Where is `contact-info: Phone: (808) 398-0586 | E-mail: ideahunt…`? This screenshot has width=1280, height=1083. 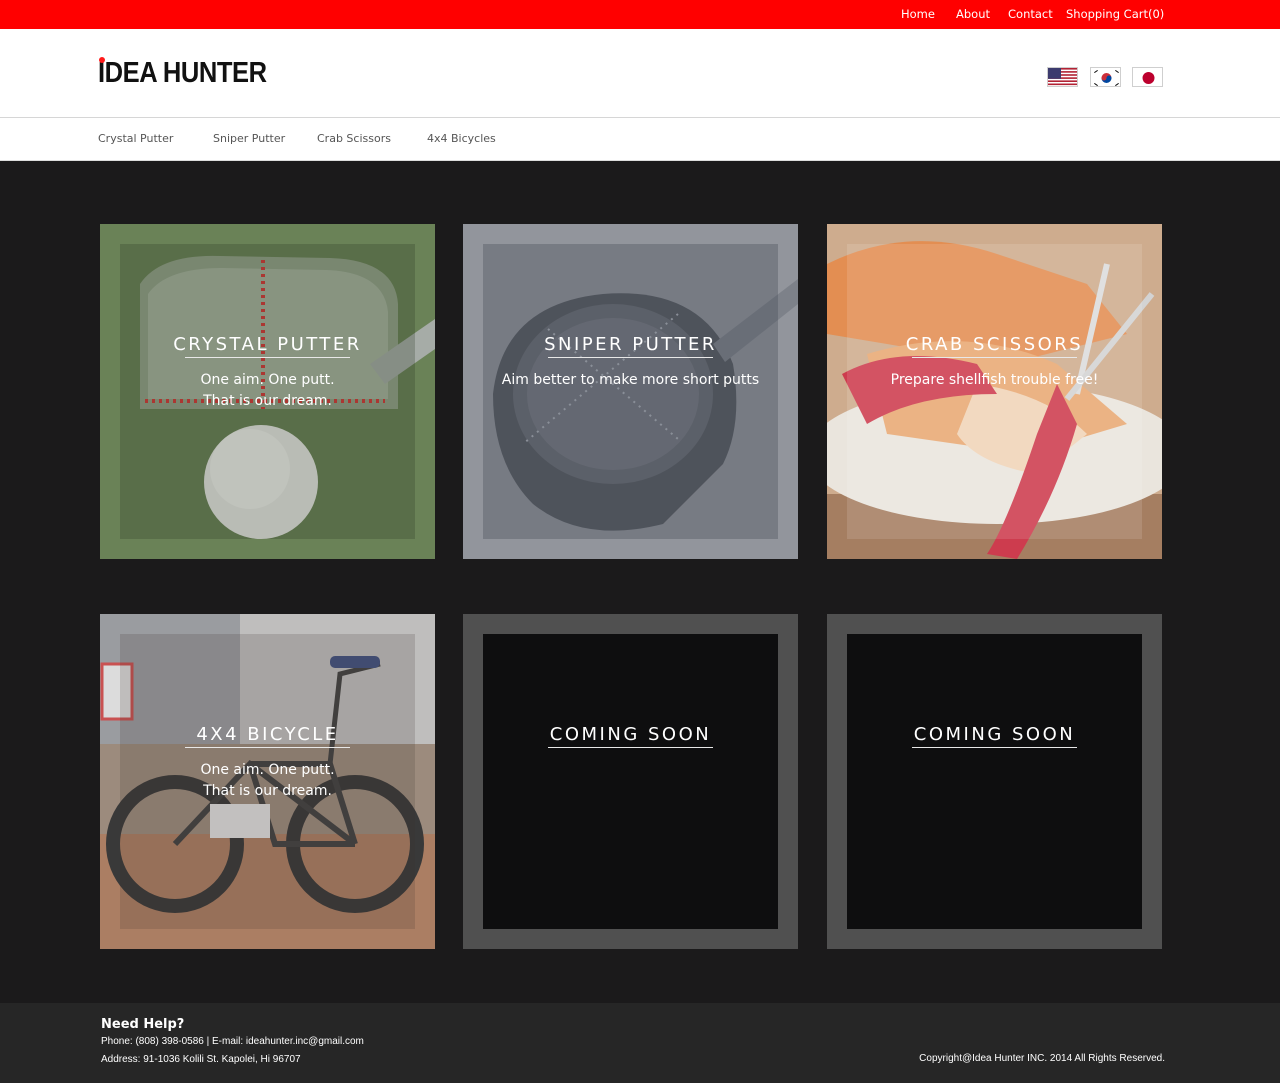
contact-info: Phone: (808) 398-0586 | E-mail: ideahunt… is located at coordinates (232, 1041).